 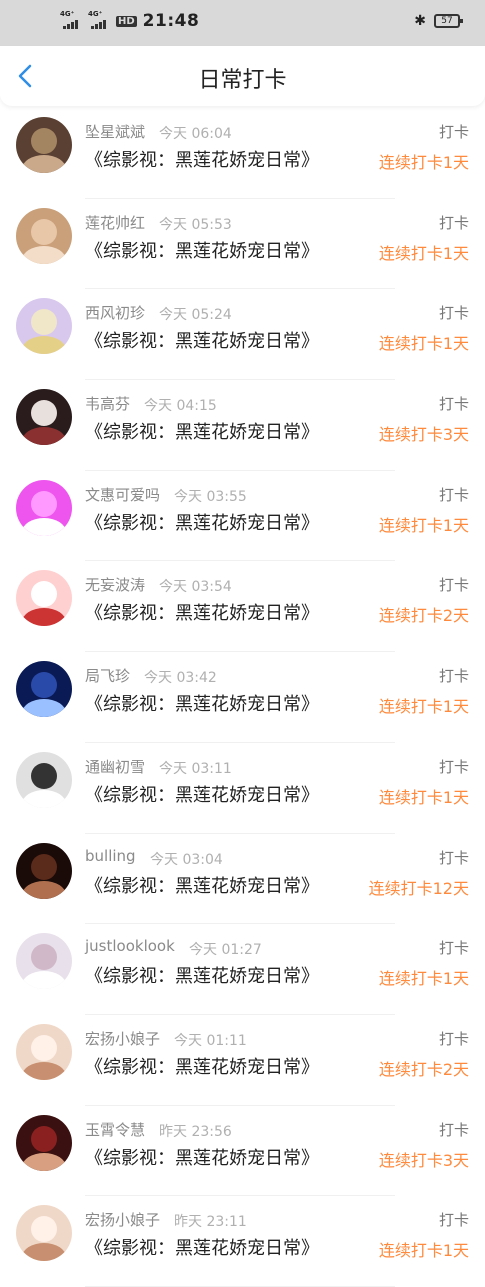 I want to click on list-item: 坠星斌斌 今天 06:04 《综影视：黑莲花娇宠日常》 打卡 连续打卡1天, so click(x=242, y=153).